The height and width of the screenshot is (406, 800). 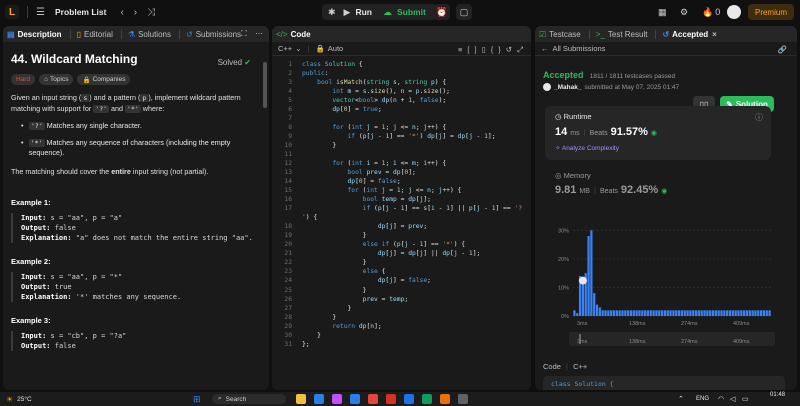 What do you see at coordinates (759, 117) in the screenshot?
I see `info-icon: ⓘ` at bounding box center [759, 117].